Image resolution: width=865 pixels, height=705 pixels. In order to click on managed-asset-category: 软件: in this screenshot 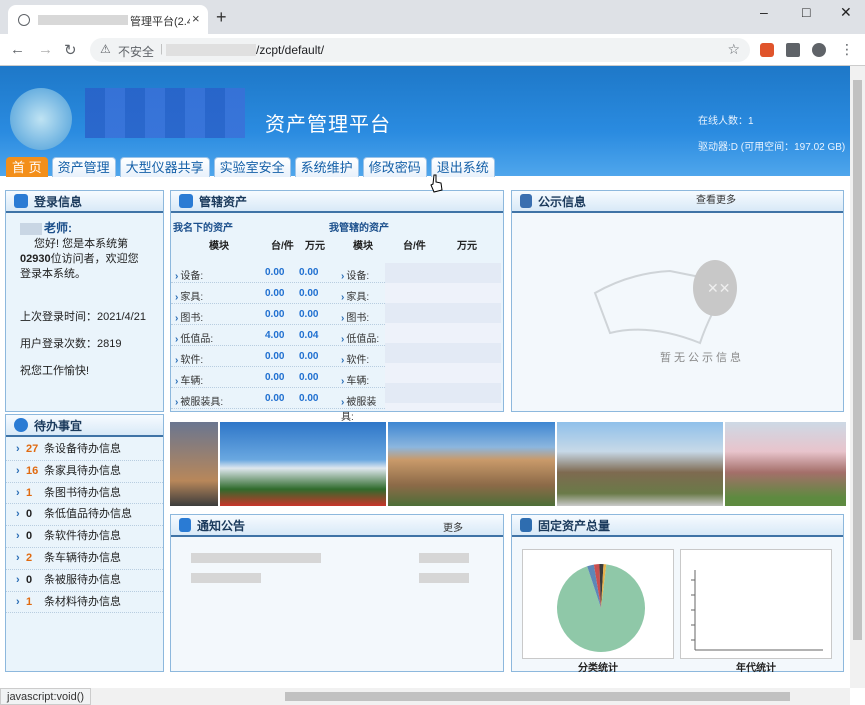, I will do `click(355, 358)`.